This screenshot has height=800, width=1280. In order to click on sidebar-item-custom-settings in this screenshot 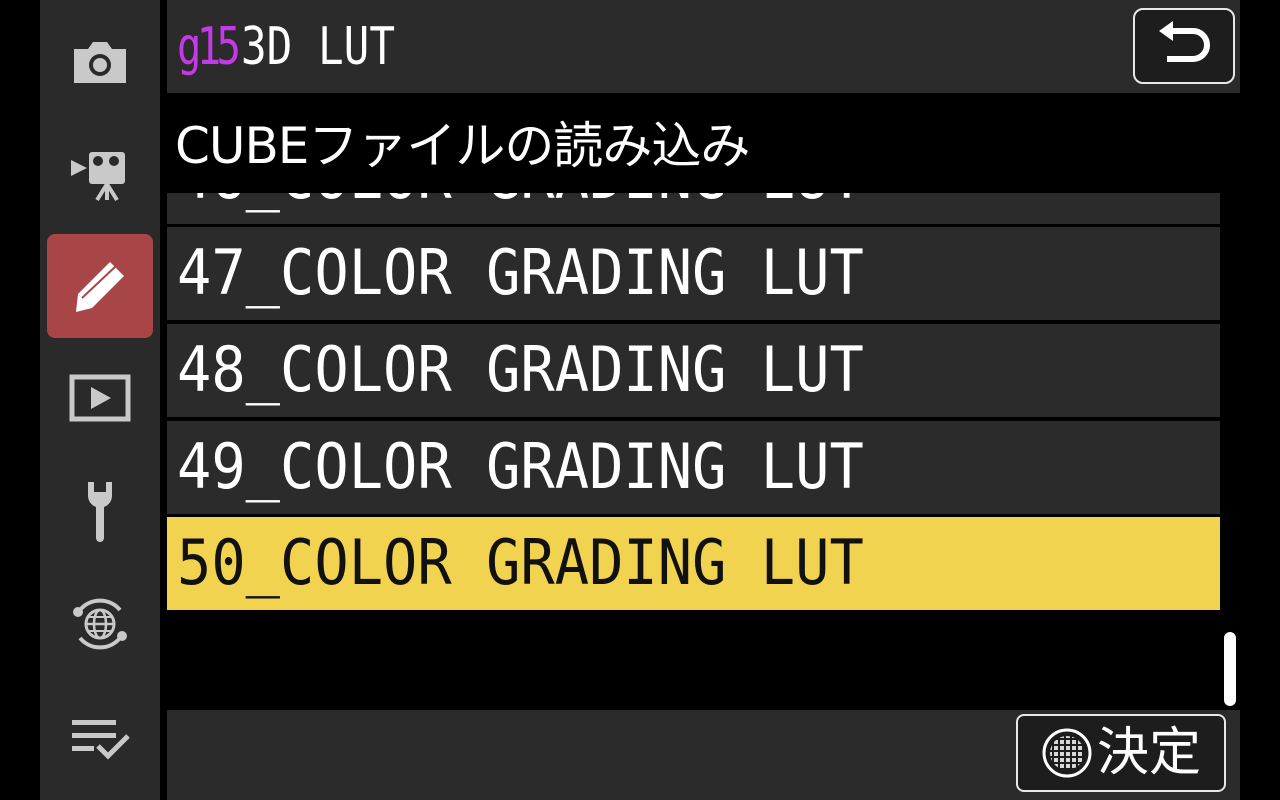, I will do `click(100, 286)`.